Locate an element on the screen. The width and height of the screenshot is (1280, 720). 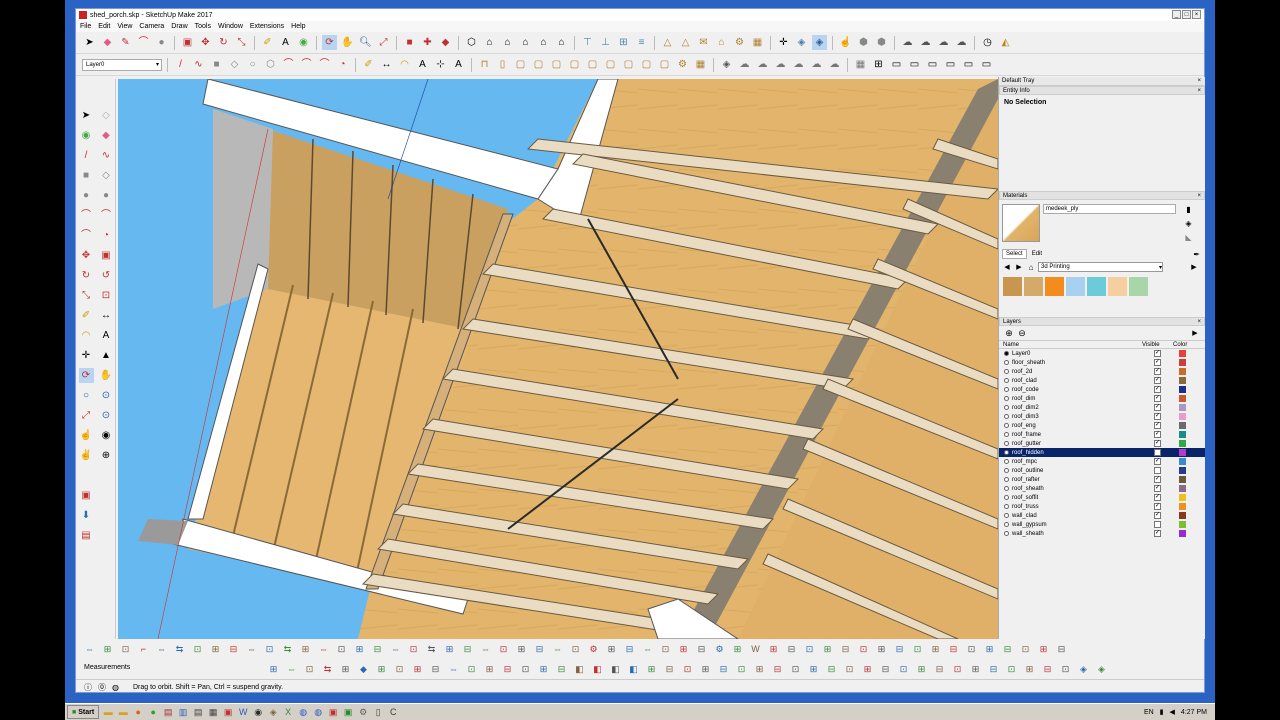
media-icon: ◉ is located at coordinates (258, 712).